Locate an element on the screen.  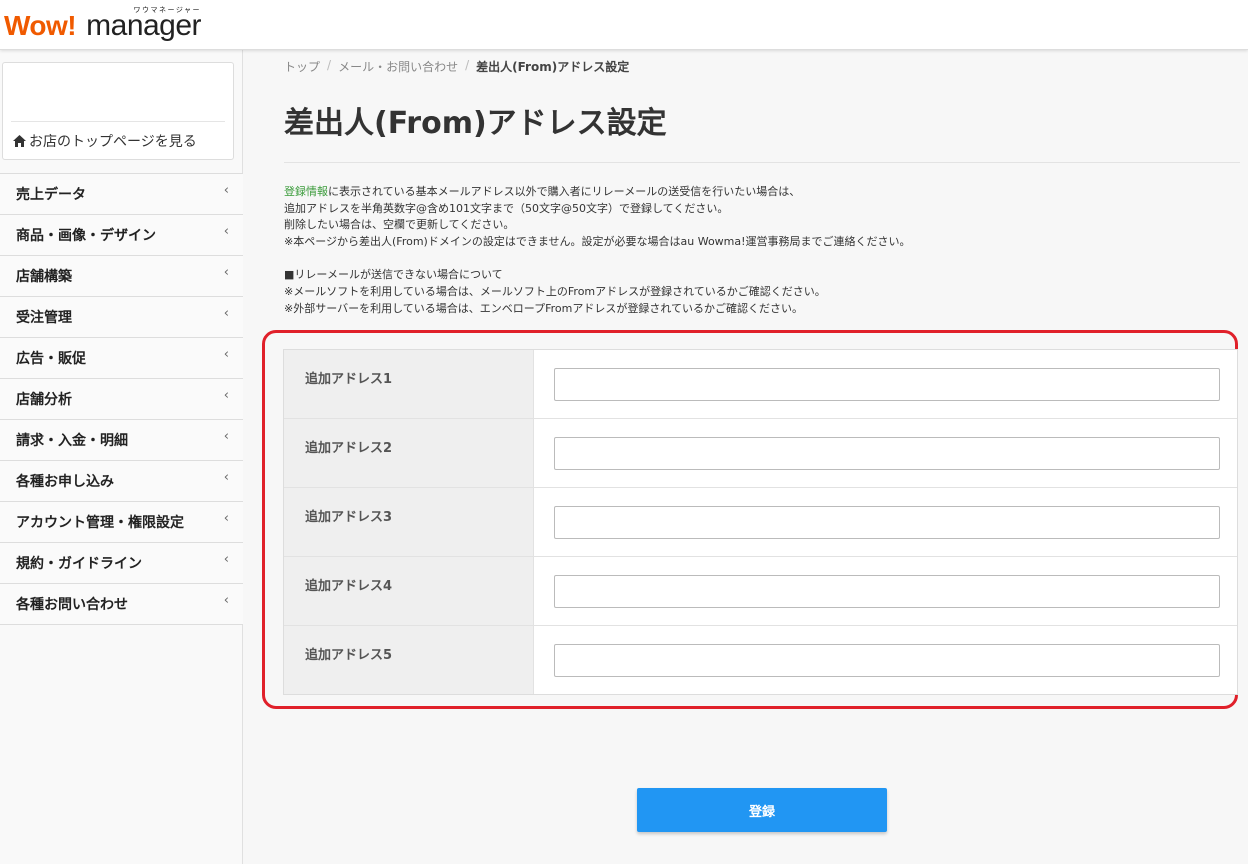
form-row-address-1: 追加アドレス1 is located at coordinates (760, 384).